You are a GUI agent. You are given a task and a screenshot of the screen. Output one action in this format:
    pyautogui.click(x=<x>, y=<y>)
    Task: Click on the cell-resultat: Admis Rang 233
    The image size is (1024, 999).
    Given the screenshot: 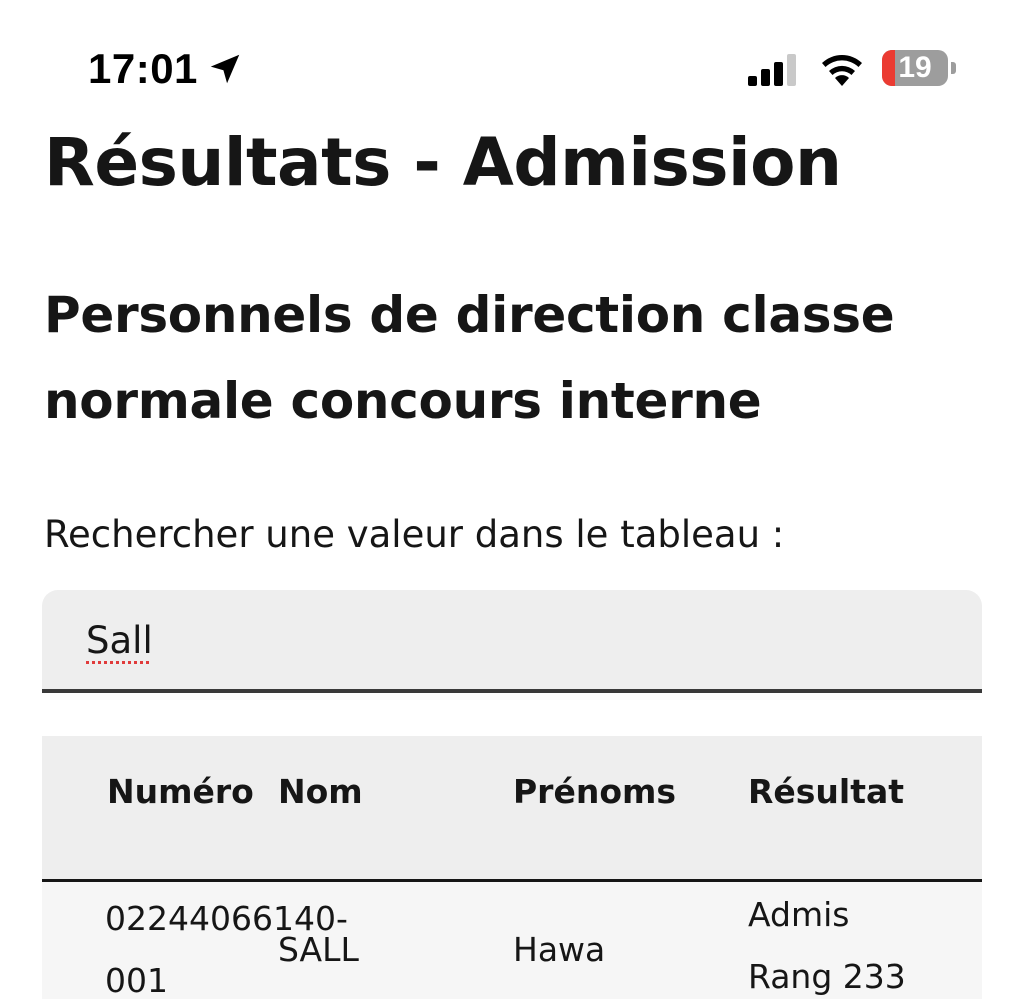 What is the action you would take?
    pyautogui.click(x=848, y=941)
    